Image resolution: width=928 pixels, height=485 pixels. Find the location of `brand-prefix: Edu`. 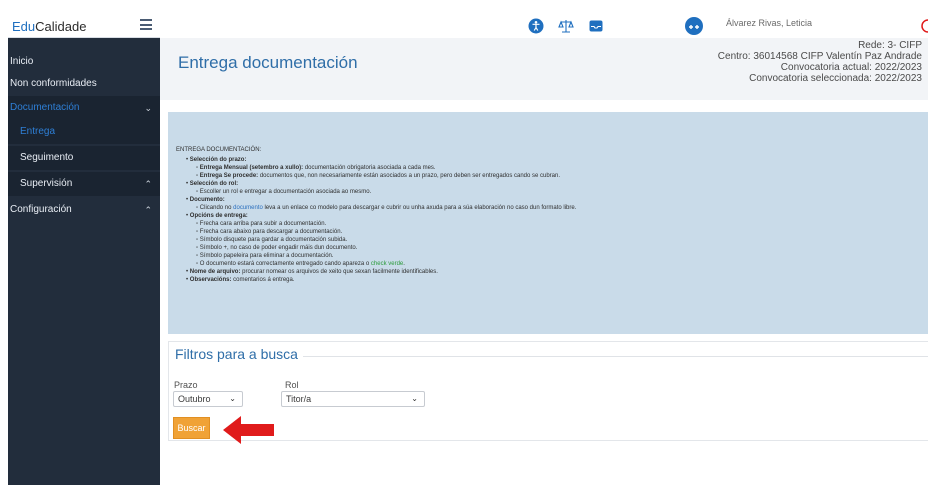

brand-prefix: Edu is located at coordinates (24, 26).